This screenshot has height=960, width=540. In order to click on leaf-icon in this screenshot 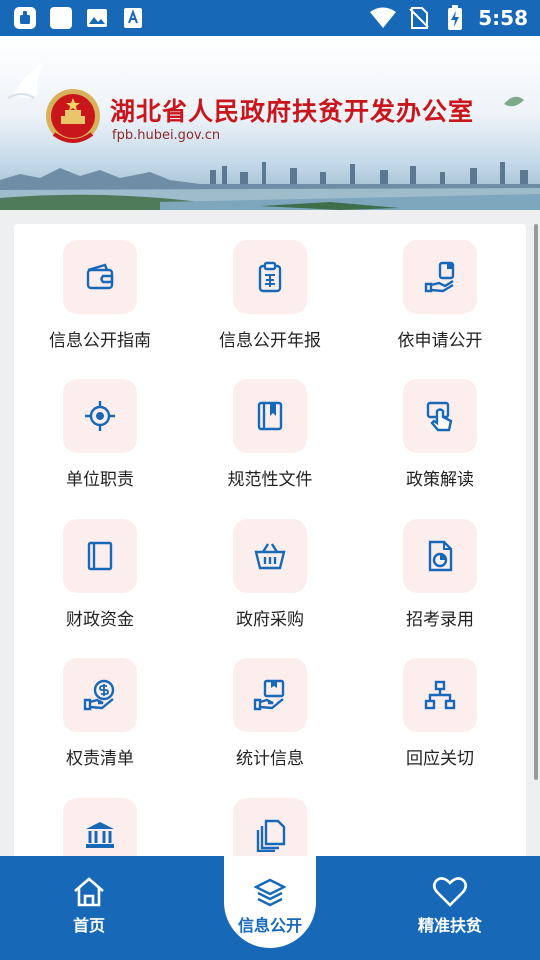, I will do `click(514, 101)`.